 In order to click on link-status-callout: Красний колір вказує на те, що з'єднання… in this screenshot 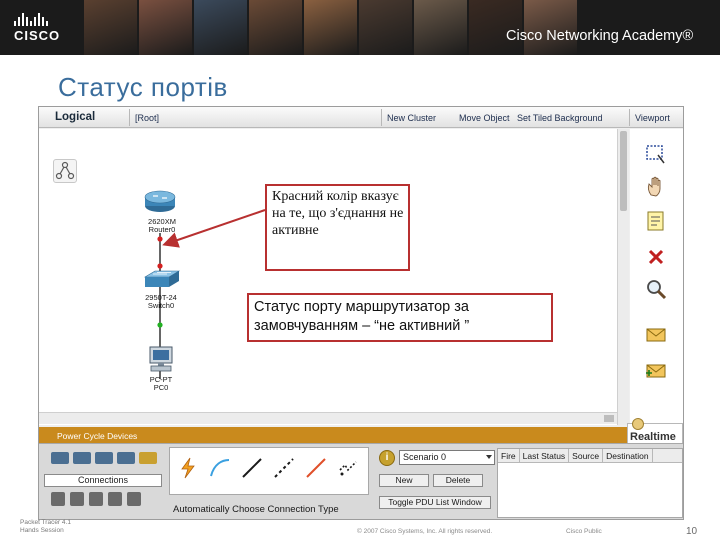, I will do `click(337, 227)`.